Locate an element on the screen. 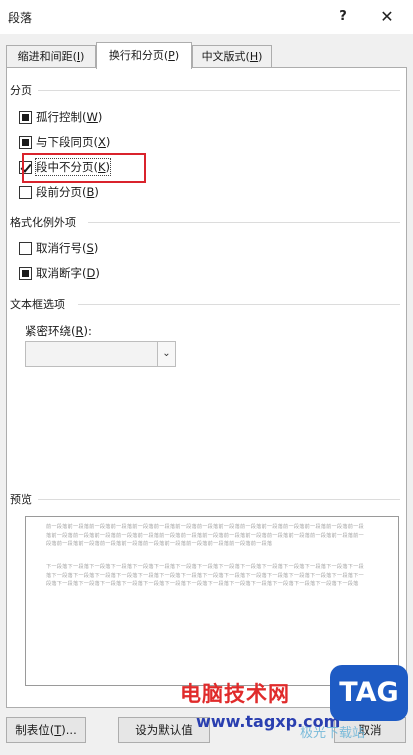 The height and width of the screenshot is (755, 413). label-text: 与下段同页( is located at coordinates (67, 142).